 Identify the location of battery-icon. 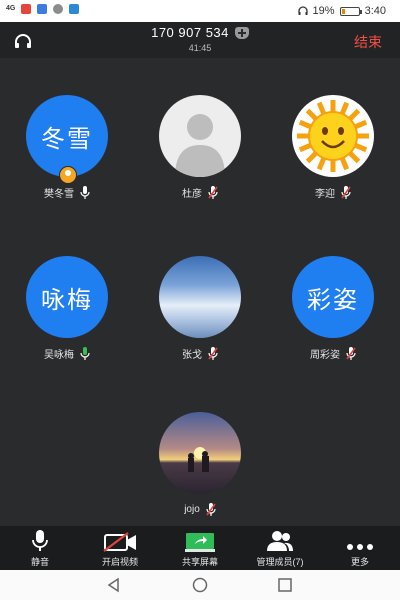
(350, 11).